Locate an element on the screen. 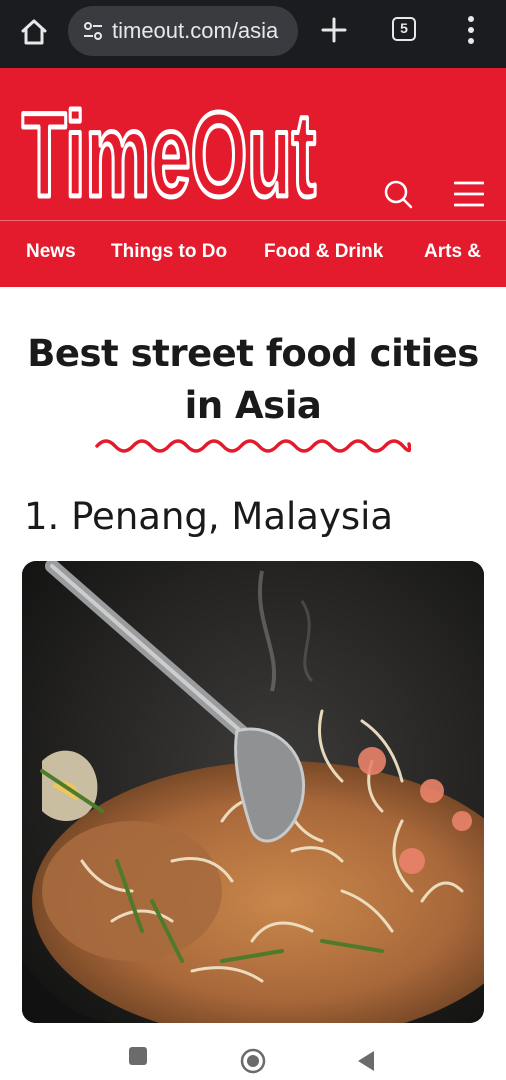 Image resolution: width=506 pixels, height=1080 pixels. home-icon is located at coordinates (34, 32).